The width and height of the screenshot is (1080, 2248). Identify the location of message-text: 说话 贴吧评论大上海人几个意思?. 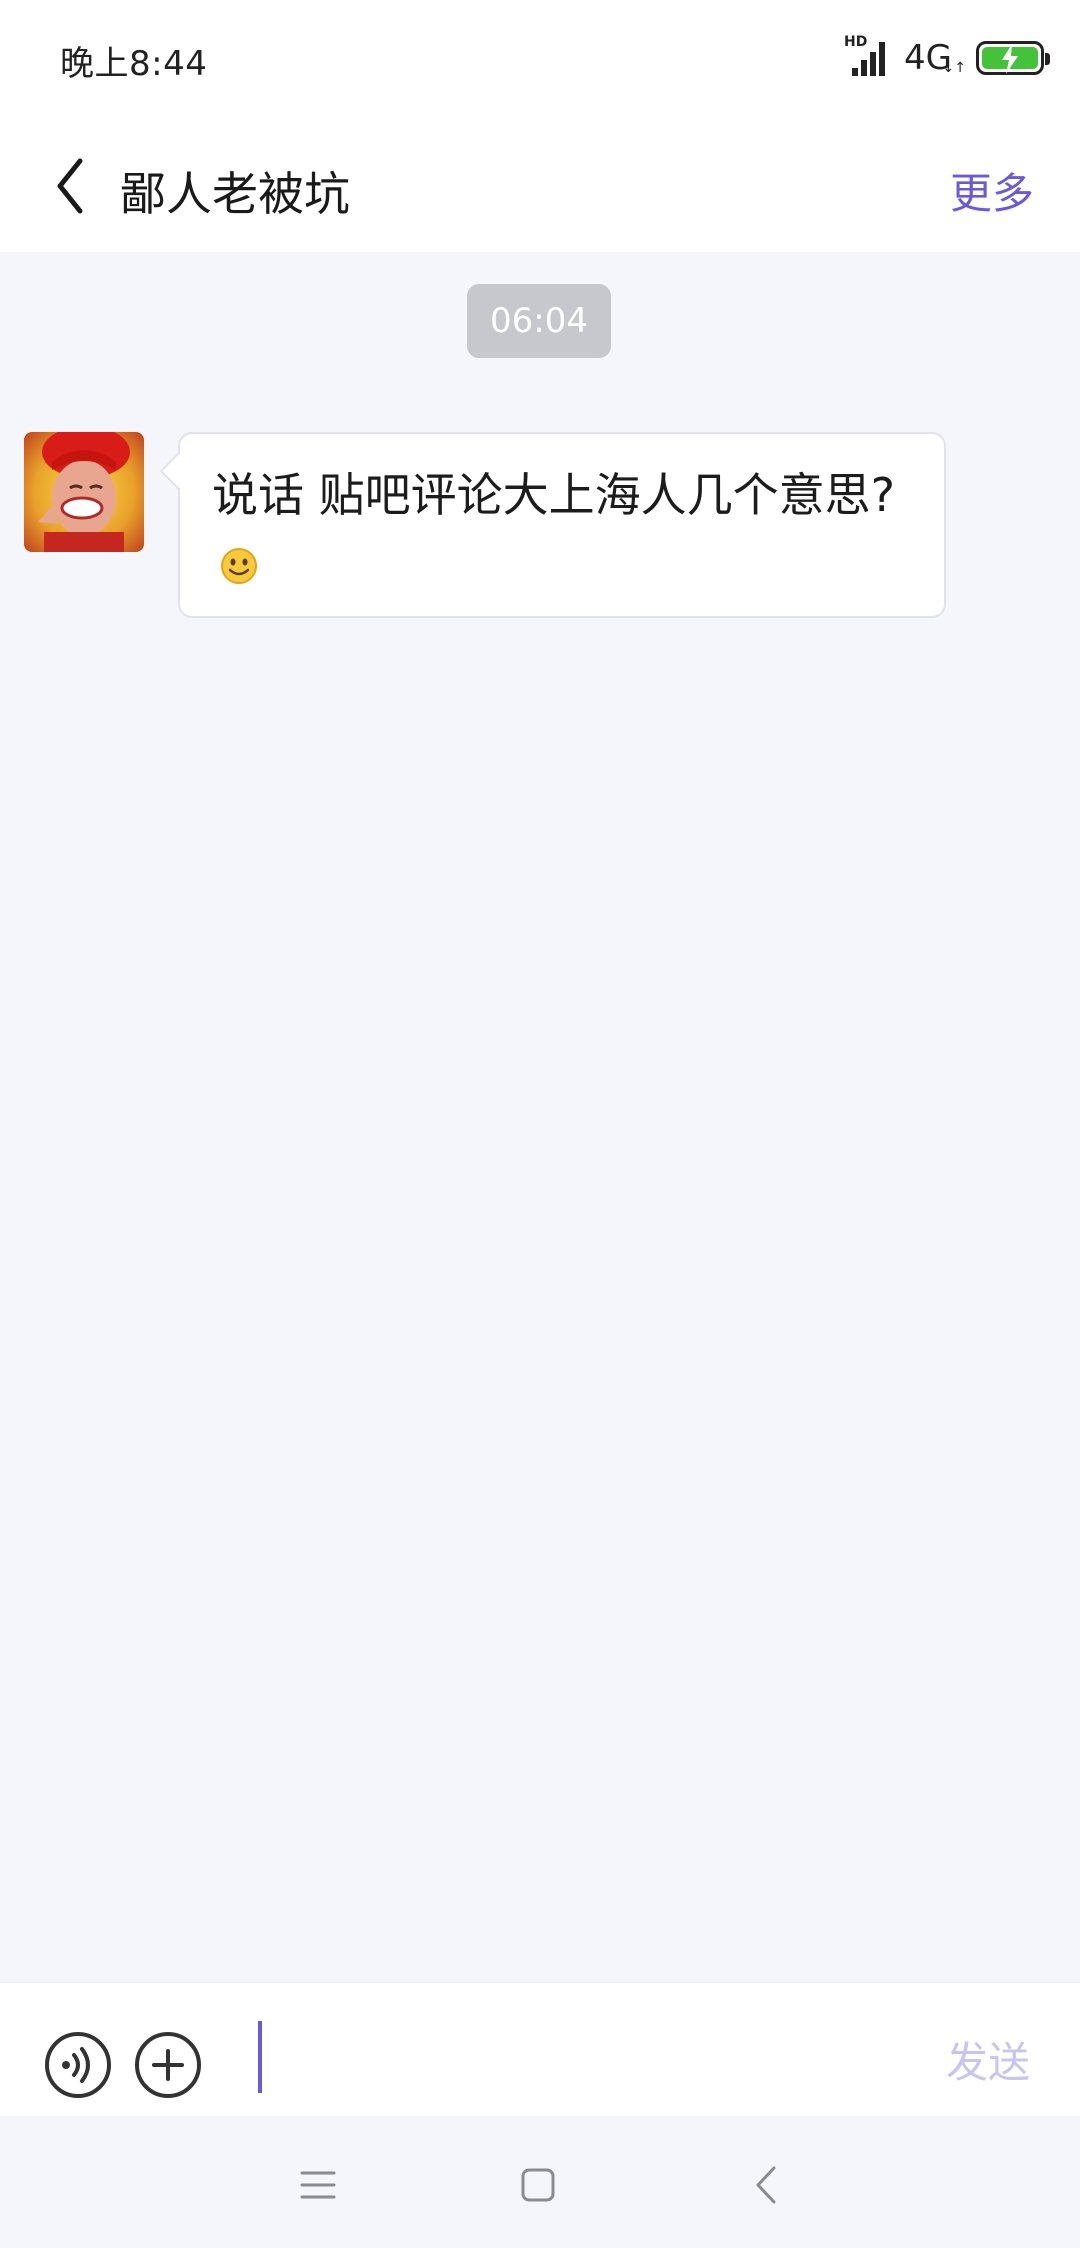
(554, 495).